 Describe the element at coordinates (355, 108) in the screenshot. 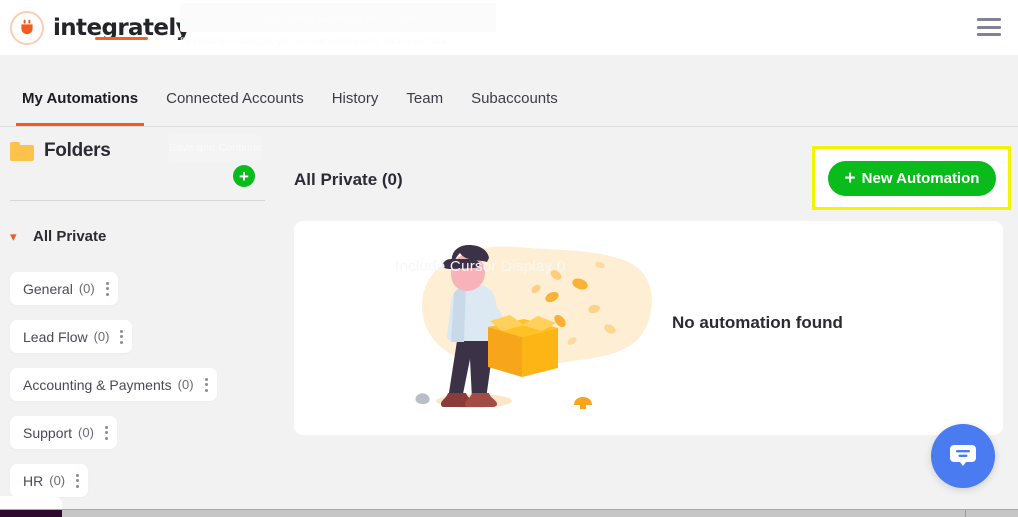

I see `tab-history: History` at that location.